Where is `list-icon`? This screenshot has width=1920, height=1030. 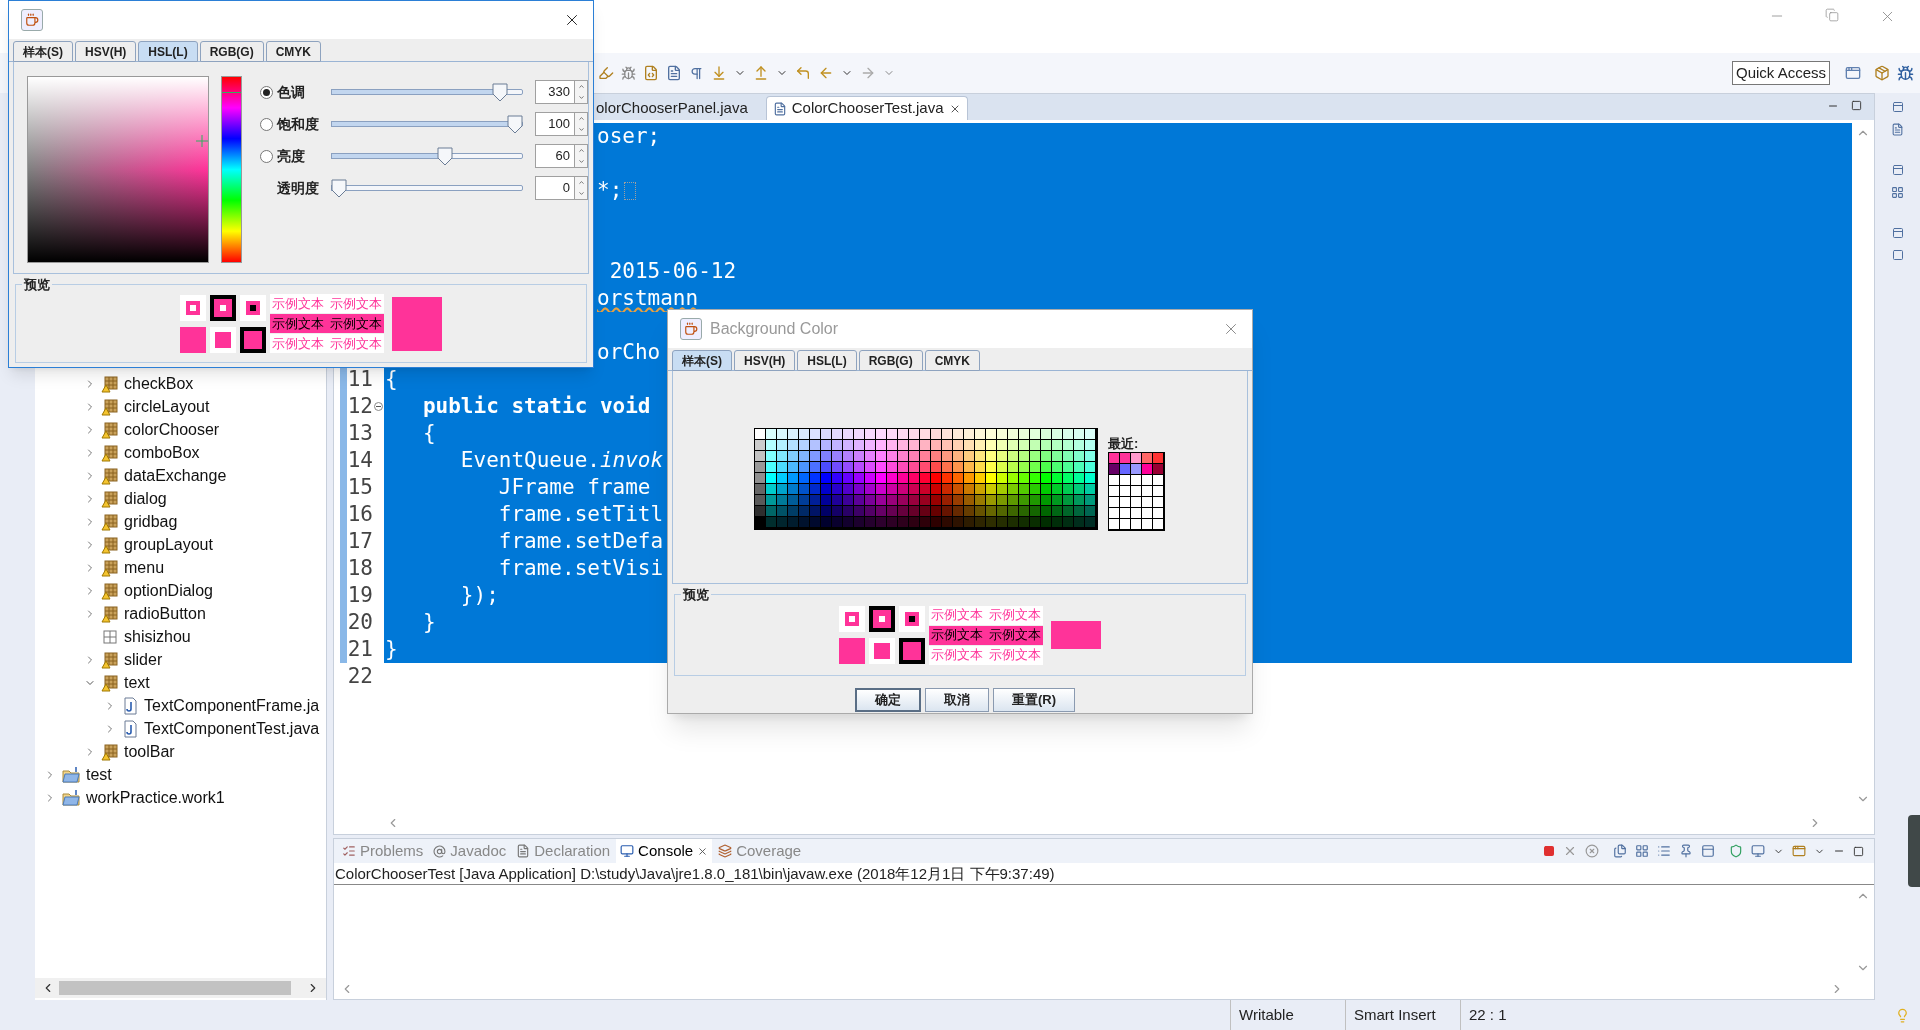 list-icon is located at coordinates (1664, 851).